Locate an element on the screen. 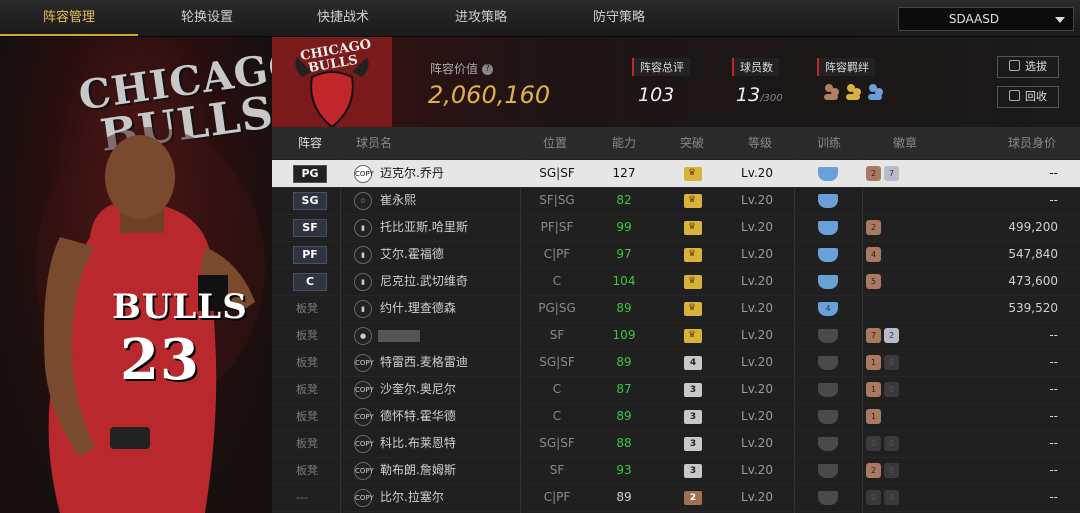 The height and width of the screenshot is (513, 1080). player-name: 科比.布莱恩特 is located at coordinates (418, 443).